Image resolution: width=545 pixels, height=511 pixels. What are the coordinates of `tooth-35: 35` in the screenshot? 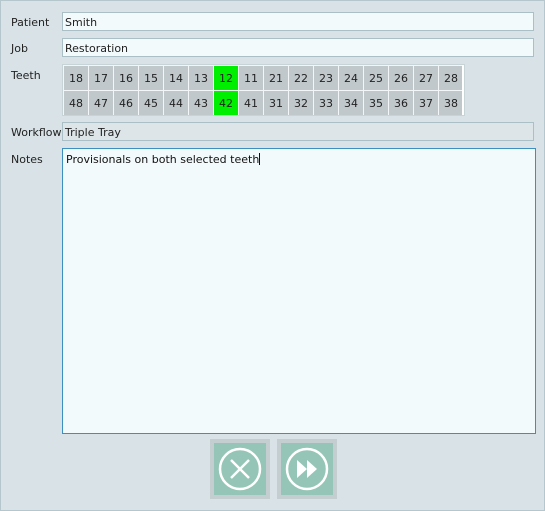 It's located at (376, 103).